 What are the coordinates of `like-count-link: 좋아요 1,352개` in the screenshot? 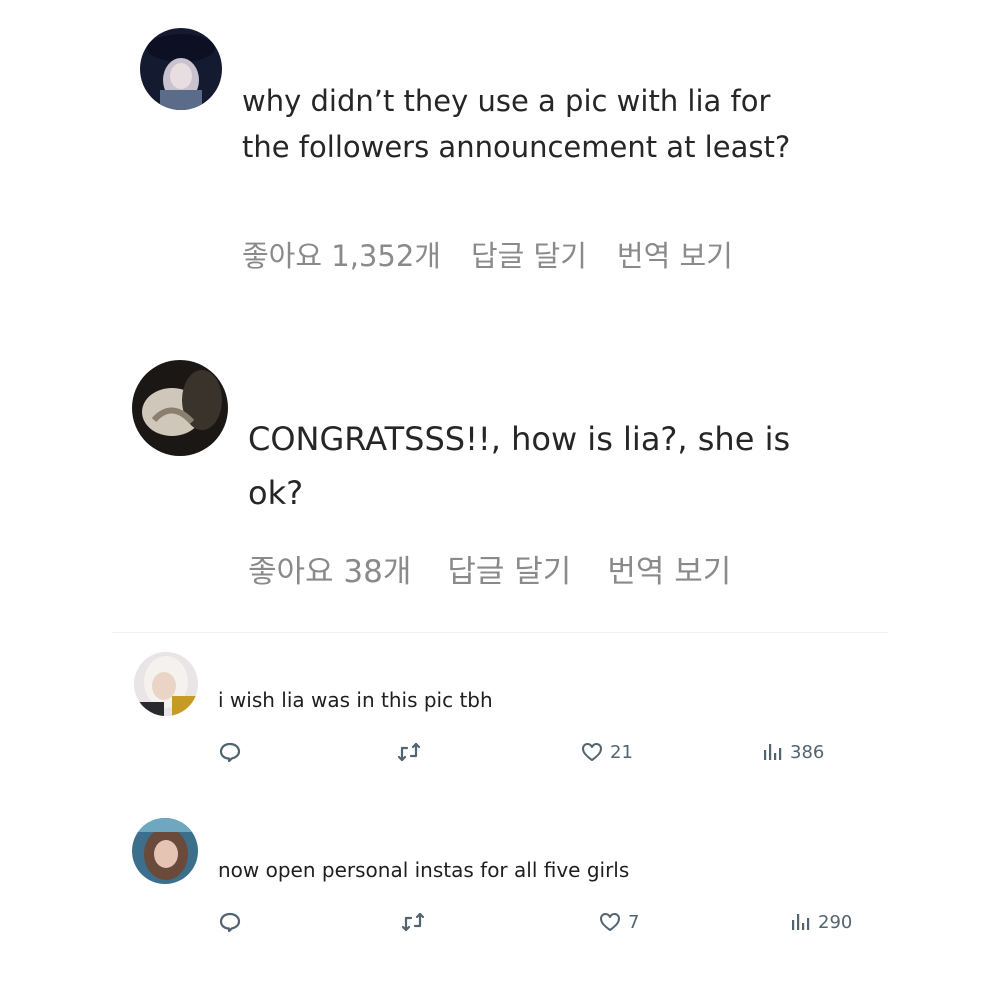 It's located at (341, 254).